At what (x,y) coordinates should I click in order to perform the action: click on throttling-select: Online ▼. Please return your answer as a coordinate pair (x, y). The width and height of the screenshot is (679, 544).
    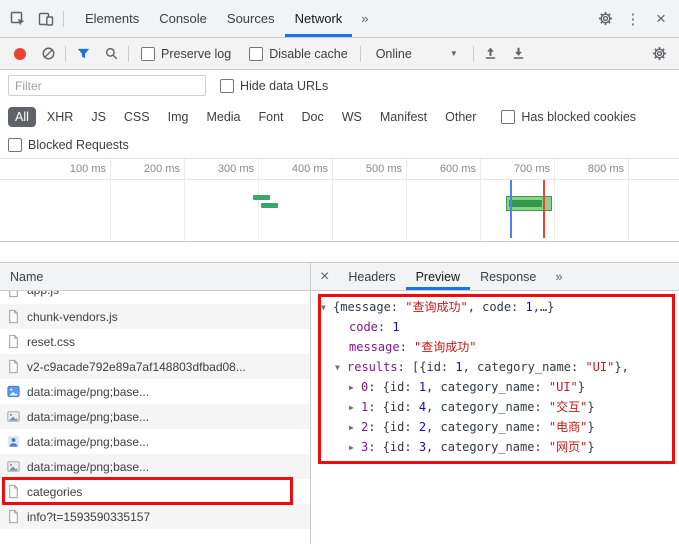
    Looking at the image, I should click on (417, 54).